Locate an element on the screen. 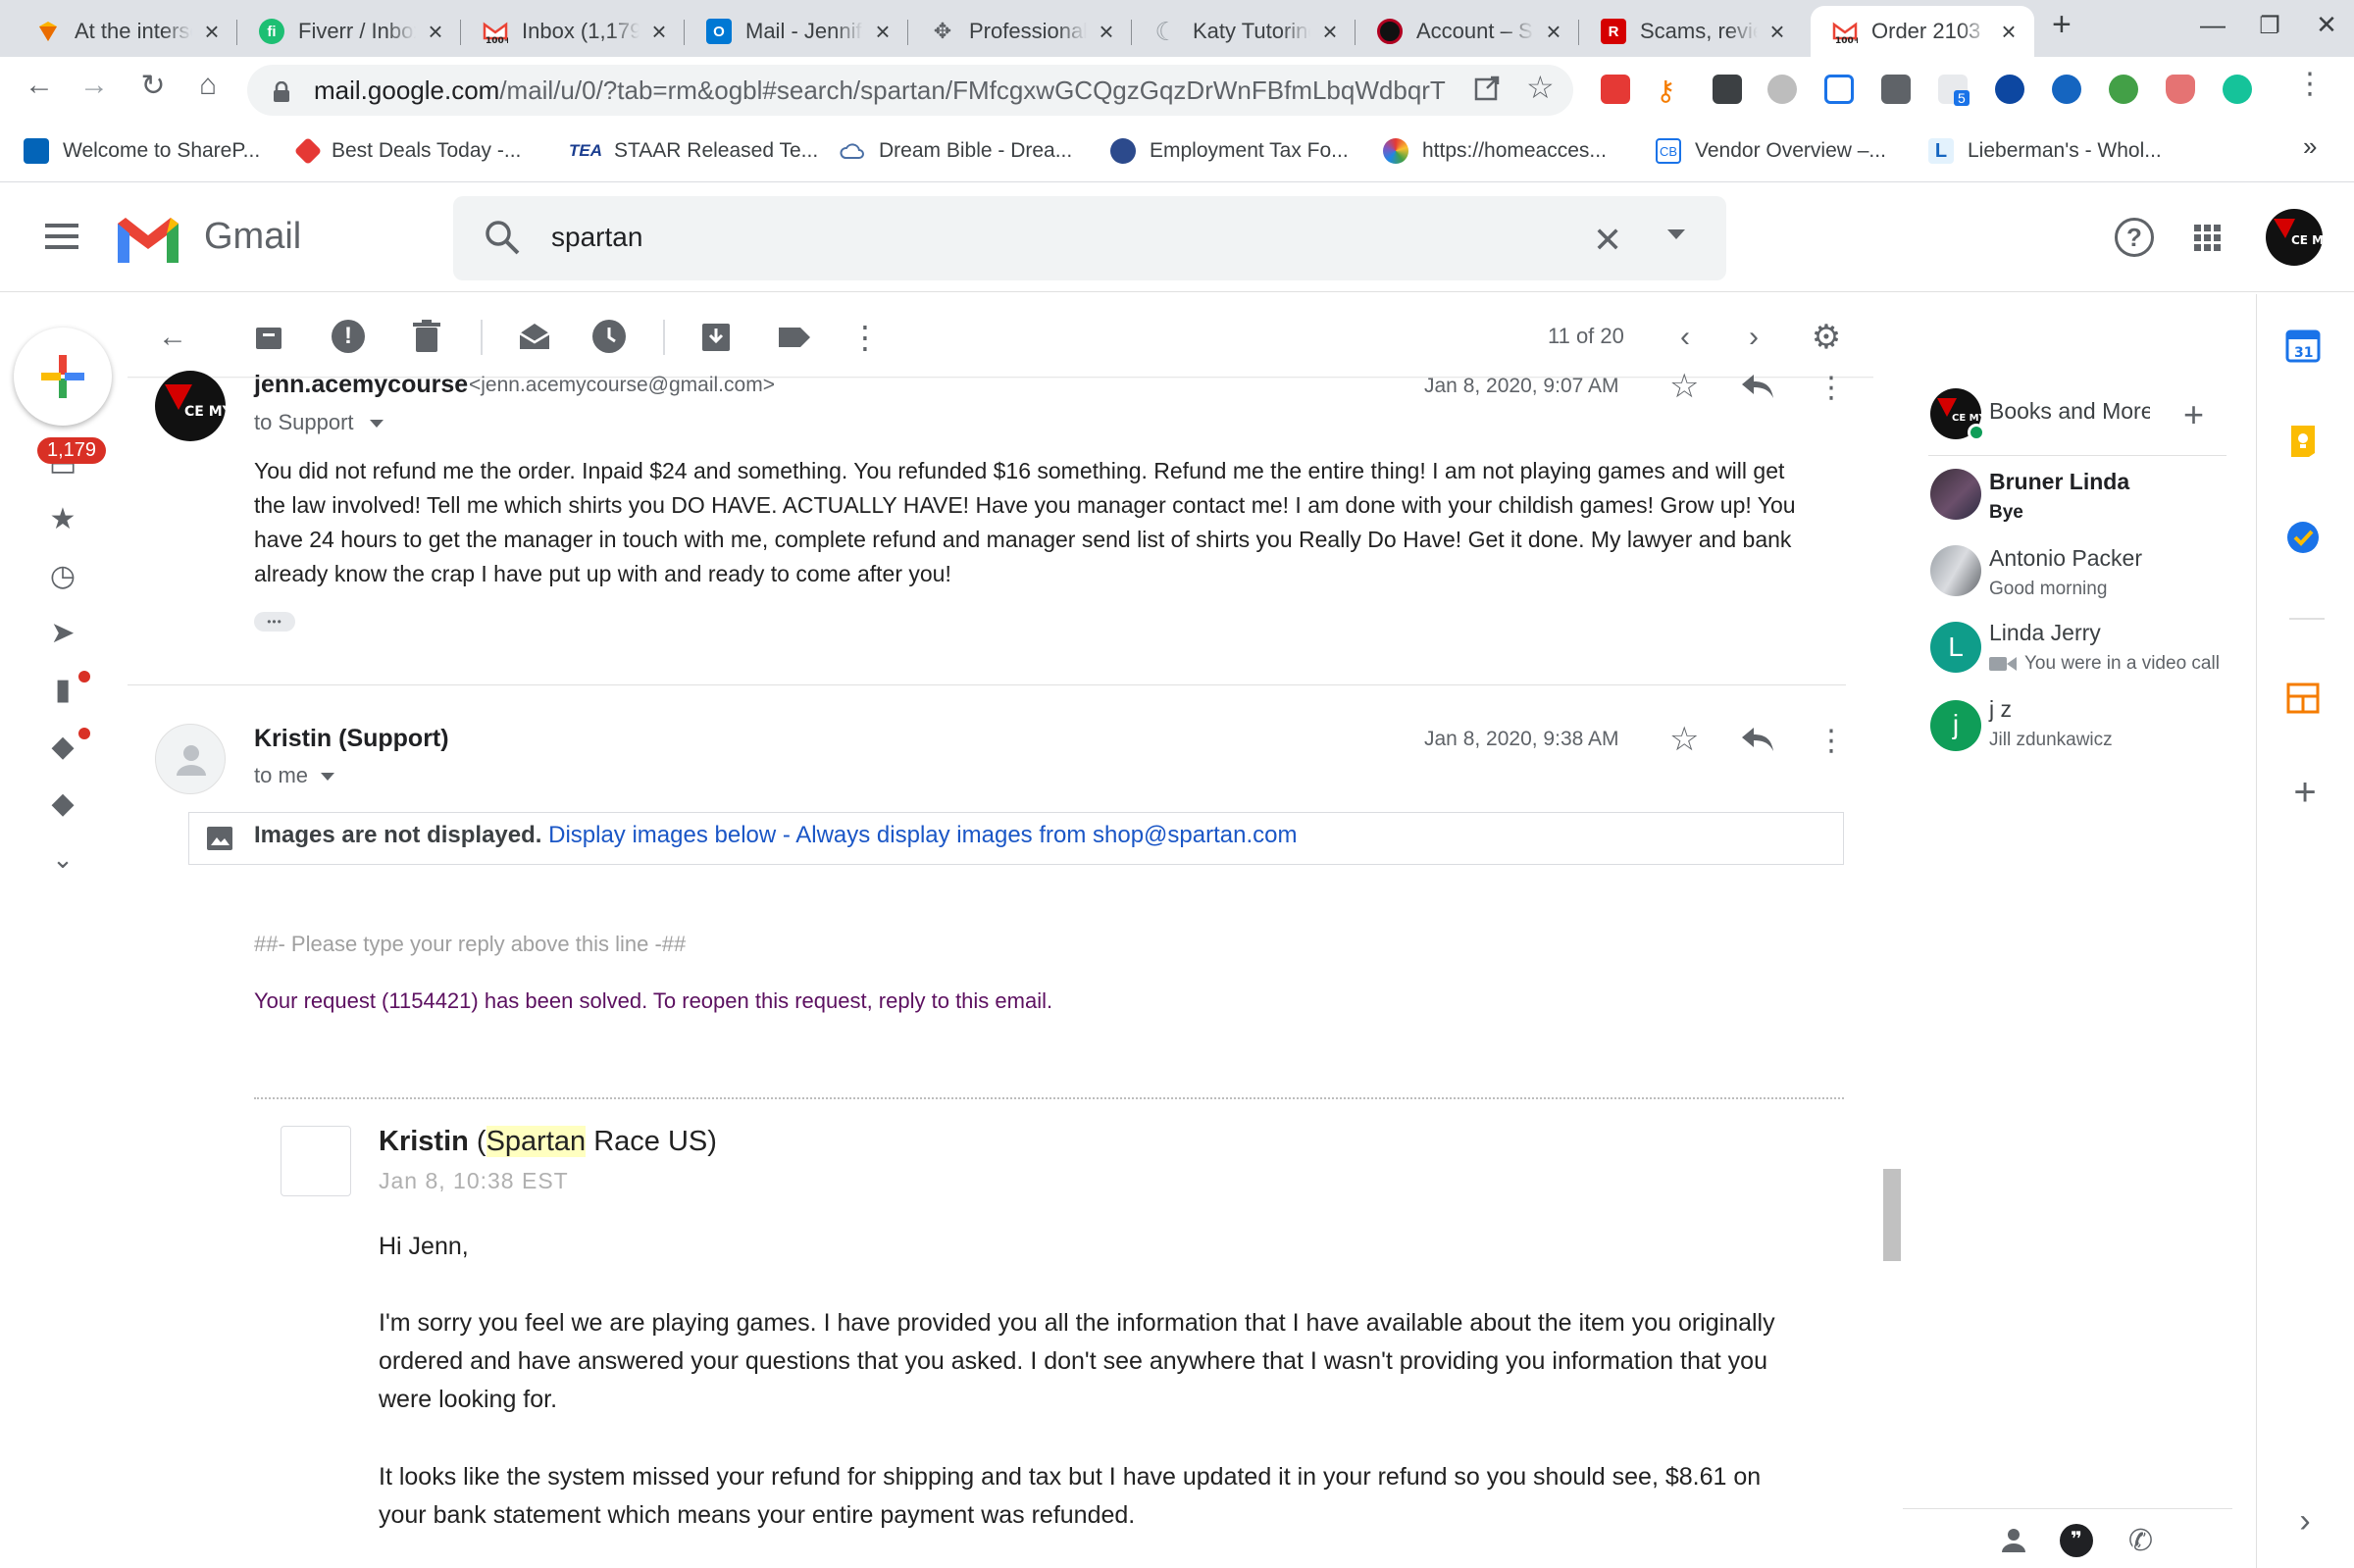  key-extension-icon: ⚷ is located at coordinates (1671, 90).